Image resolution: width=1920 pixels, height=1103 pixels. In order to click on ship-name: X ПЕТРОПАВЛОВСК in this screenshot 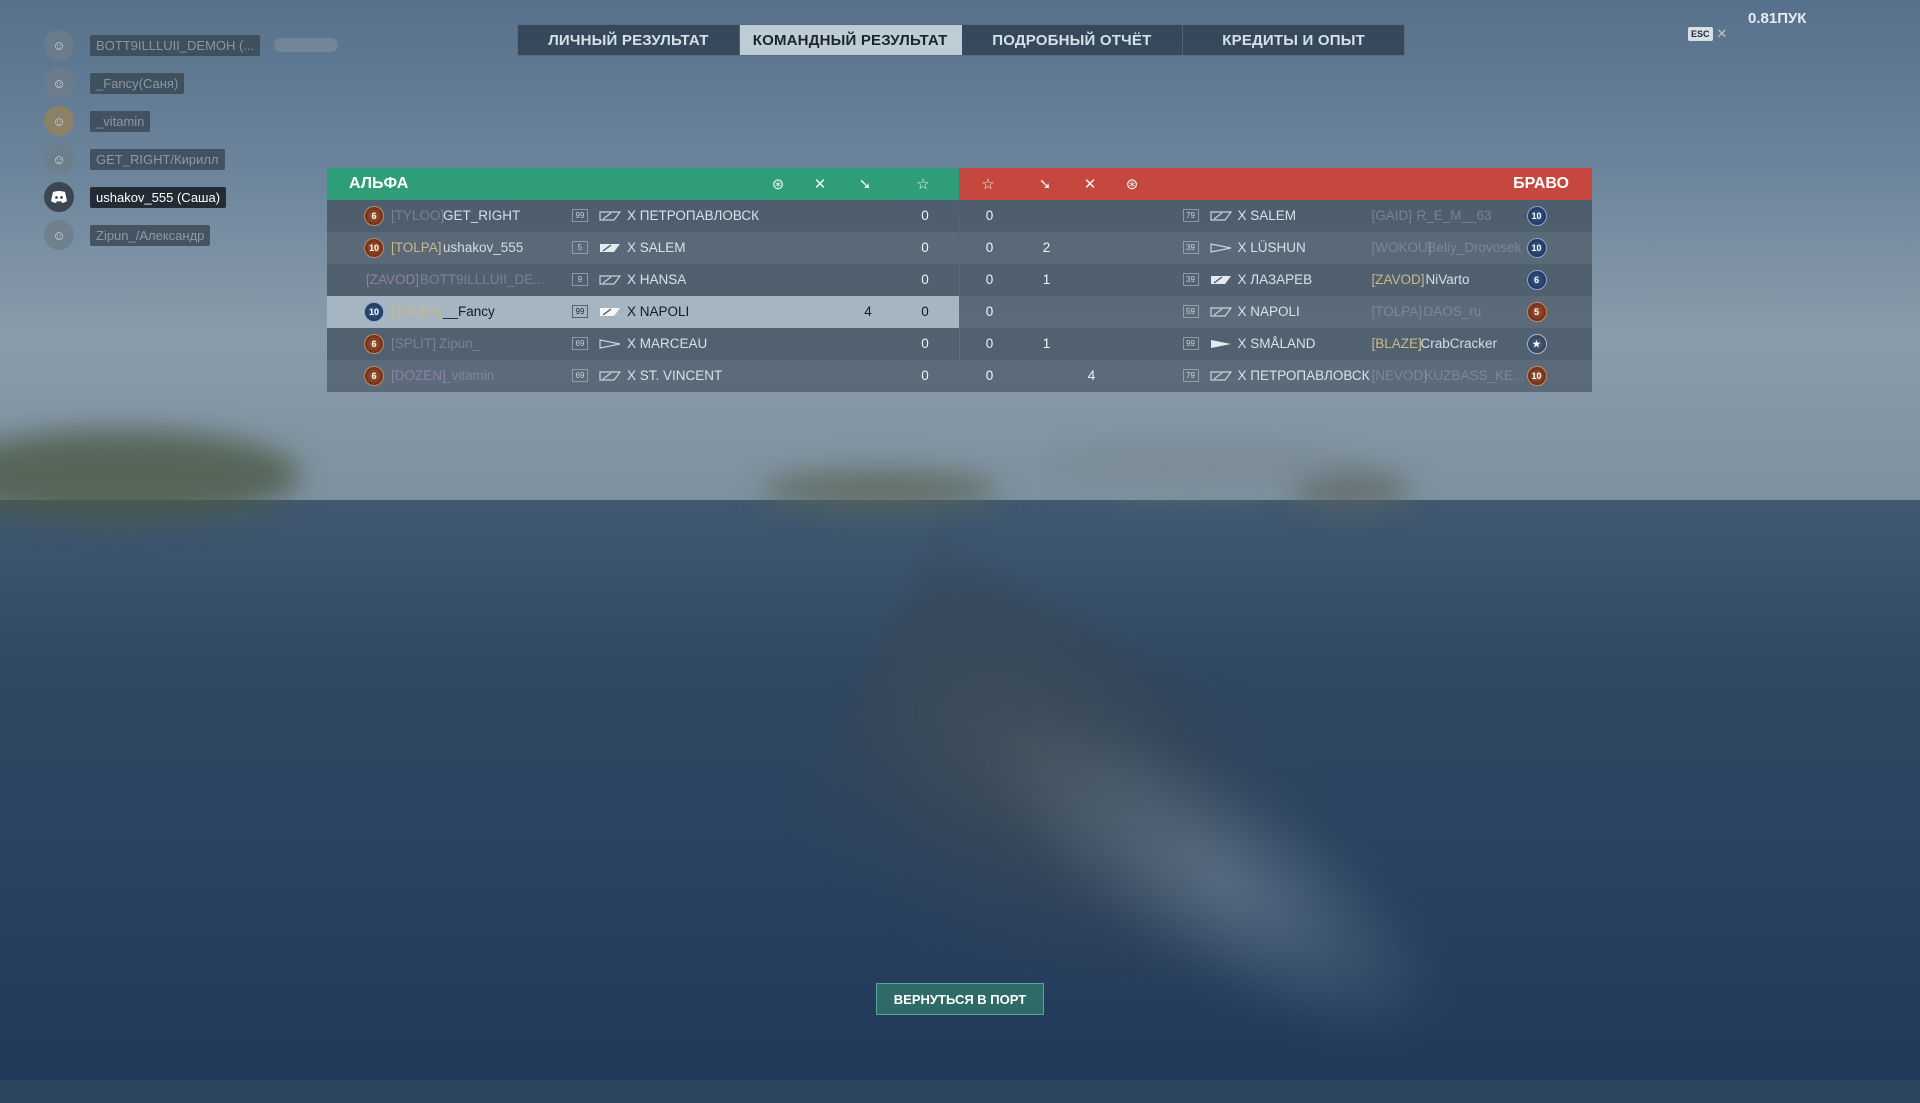, I will do `click(693, 215)`.